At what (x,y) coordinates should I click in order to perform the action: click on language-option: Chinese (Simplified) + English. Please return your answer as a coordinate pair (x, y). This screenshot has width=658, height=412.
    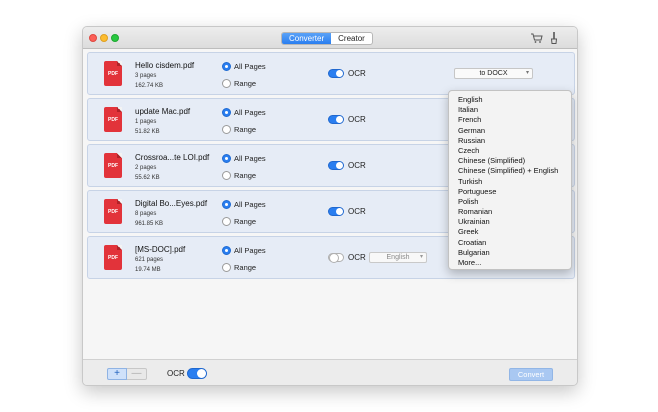
    Looking at the image, I should click on (510, 171).